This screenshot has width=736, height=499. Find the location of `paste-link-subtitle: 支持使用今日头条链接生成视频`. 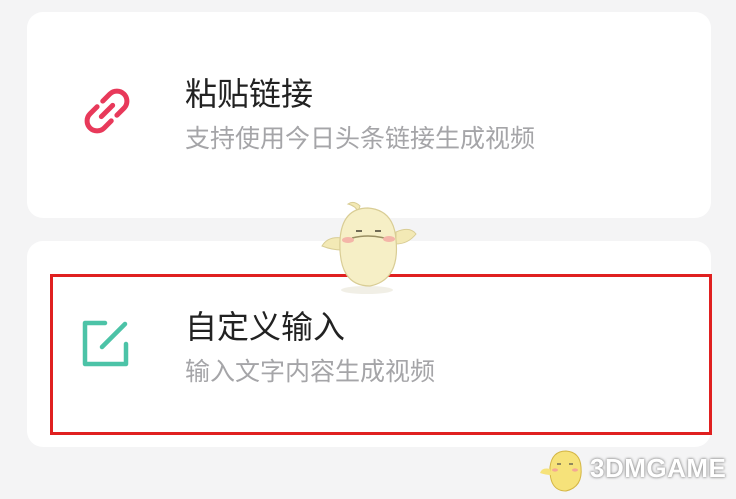

paste-link-subtitle: 支持使用今日头条链接生成视频 is located at coordinates (360, 138).